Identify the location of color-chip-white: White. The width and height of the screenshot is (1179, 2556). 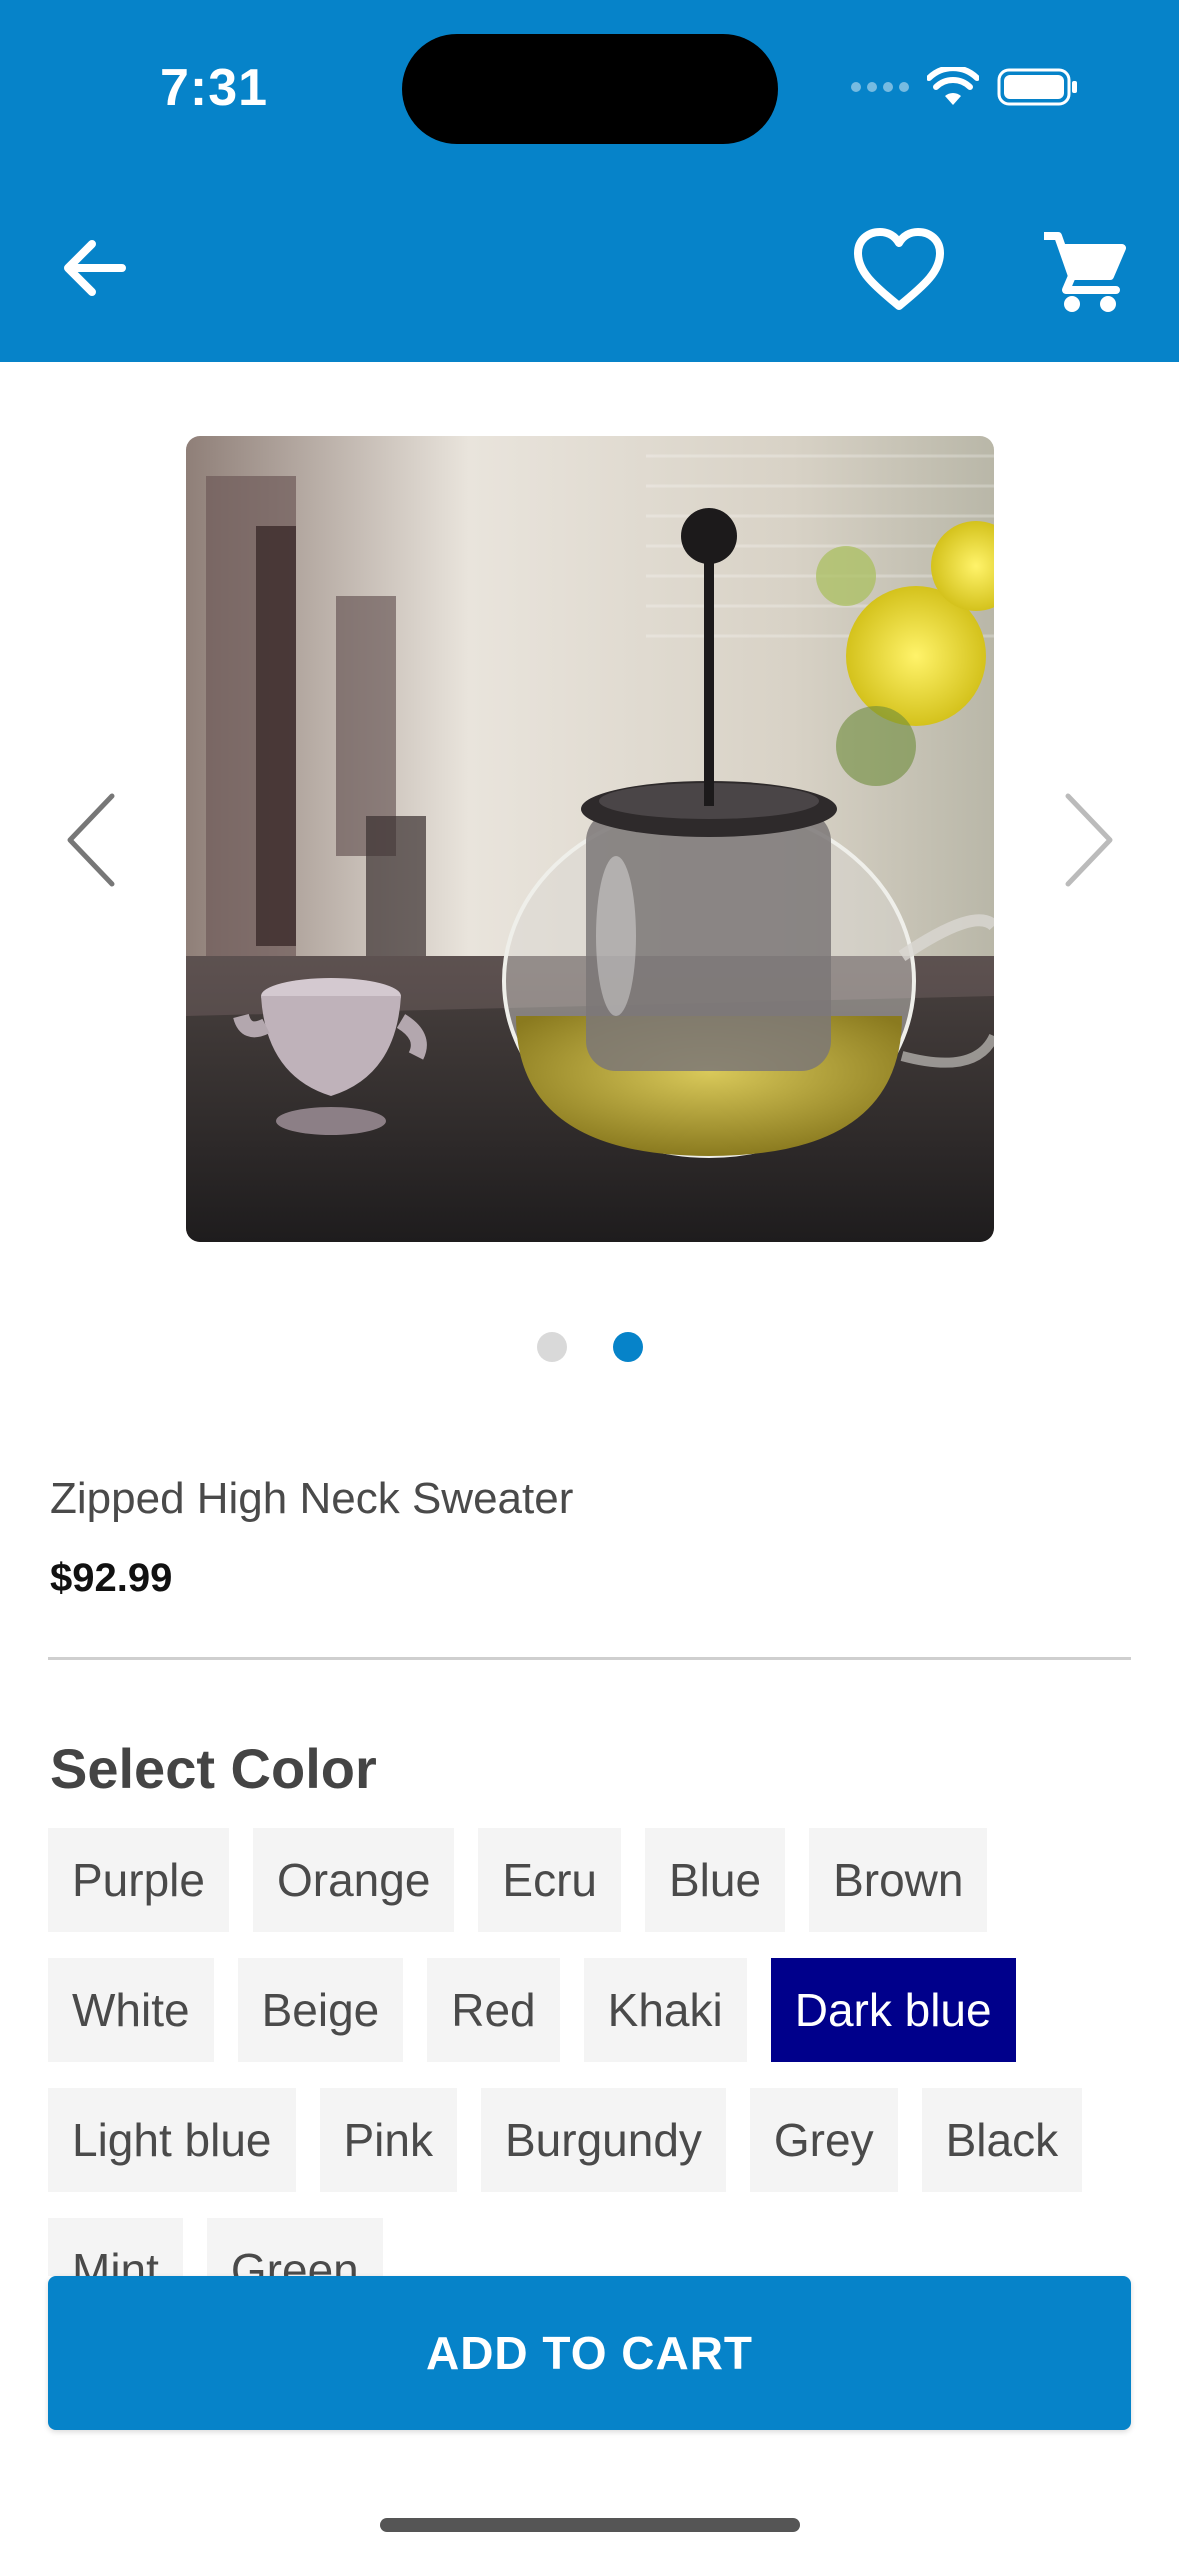
(131, 2010).